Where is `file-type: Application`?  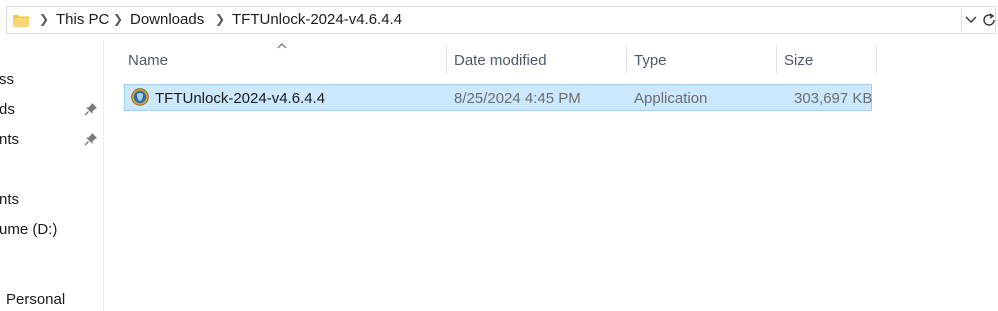
file-type: Application is located at coordinates (671, 98).